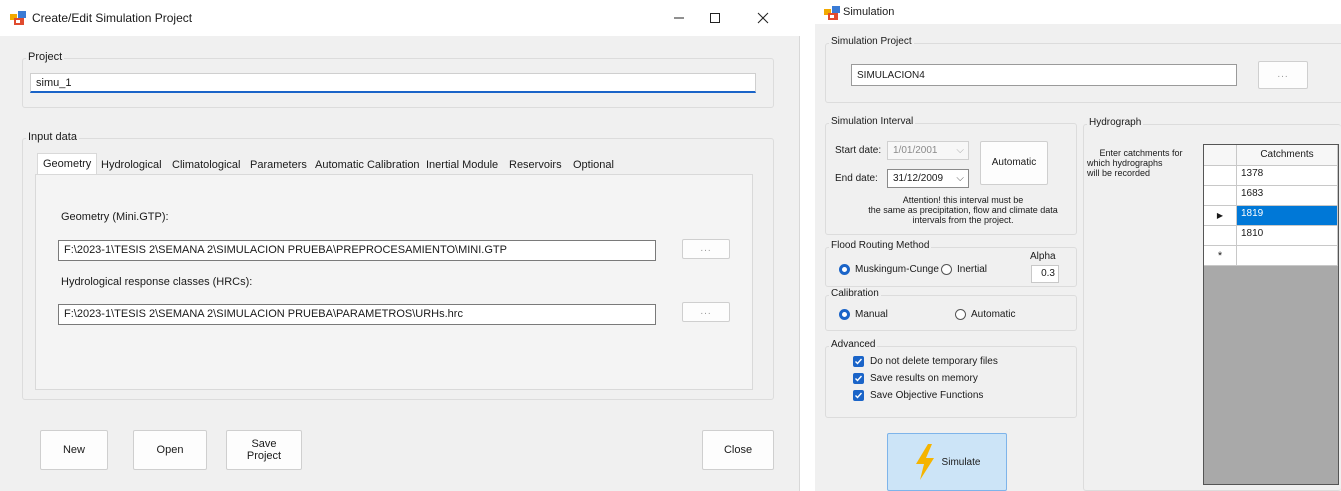 The image size is (1341, 491). What do you see at coordinates (1078, 12) in the screenshot?
I see `simulation-title-bar: Simulation` at bounding box center [1078, 12].